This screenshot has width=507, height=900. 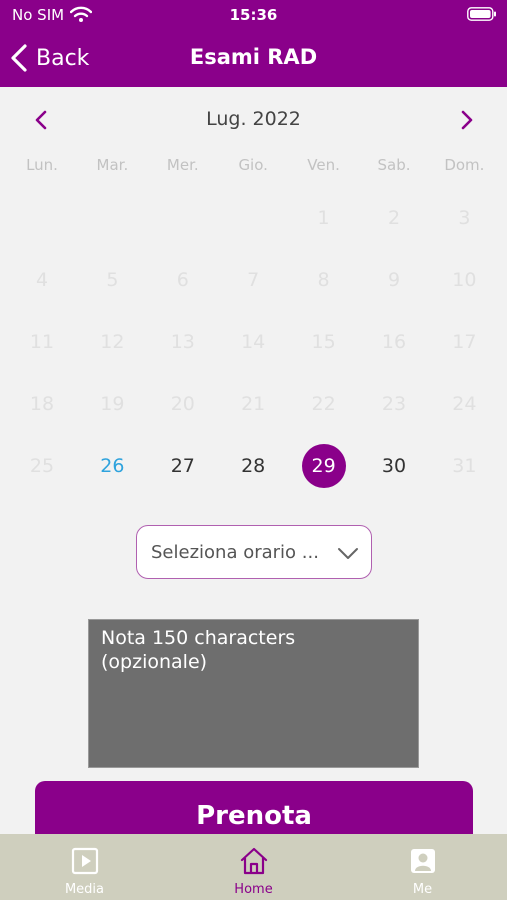 I want to click on calendar-day: 21, so click(x=253, y=404).